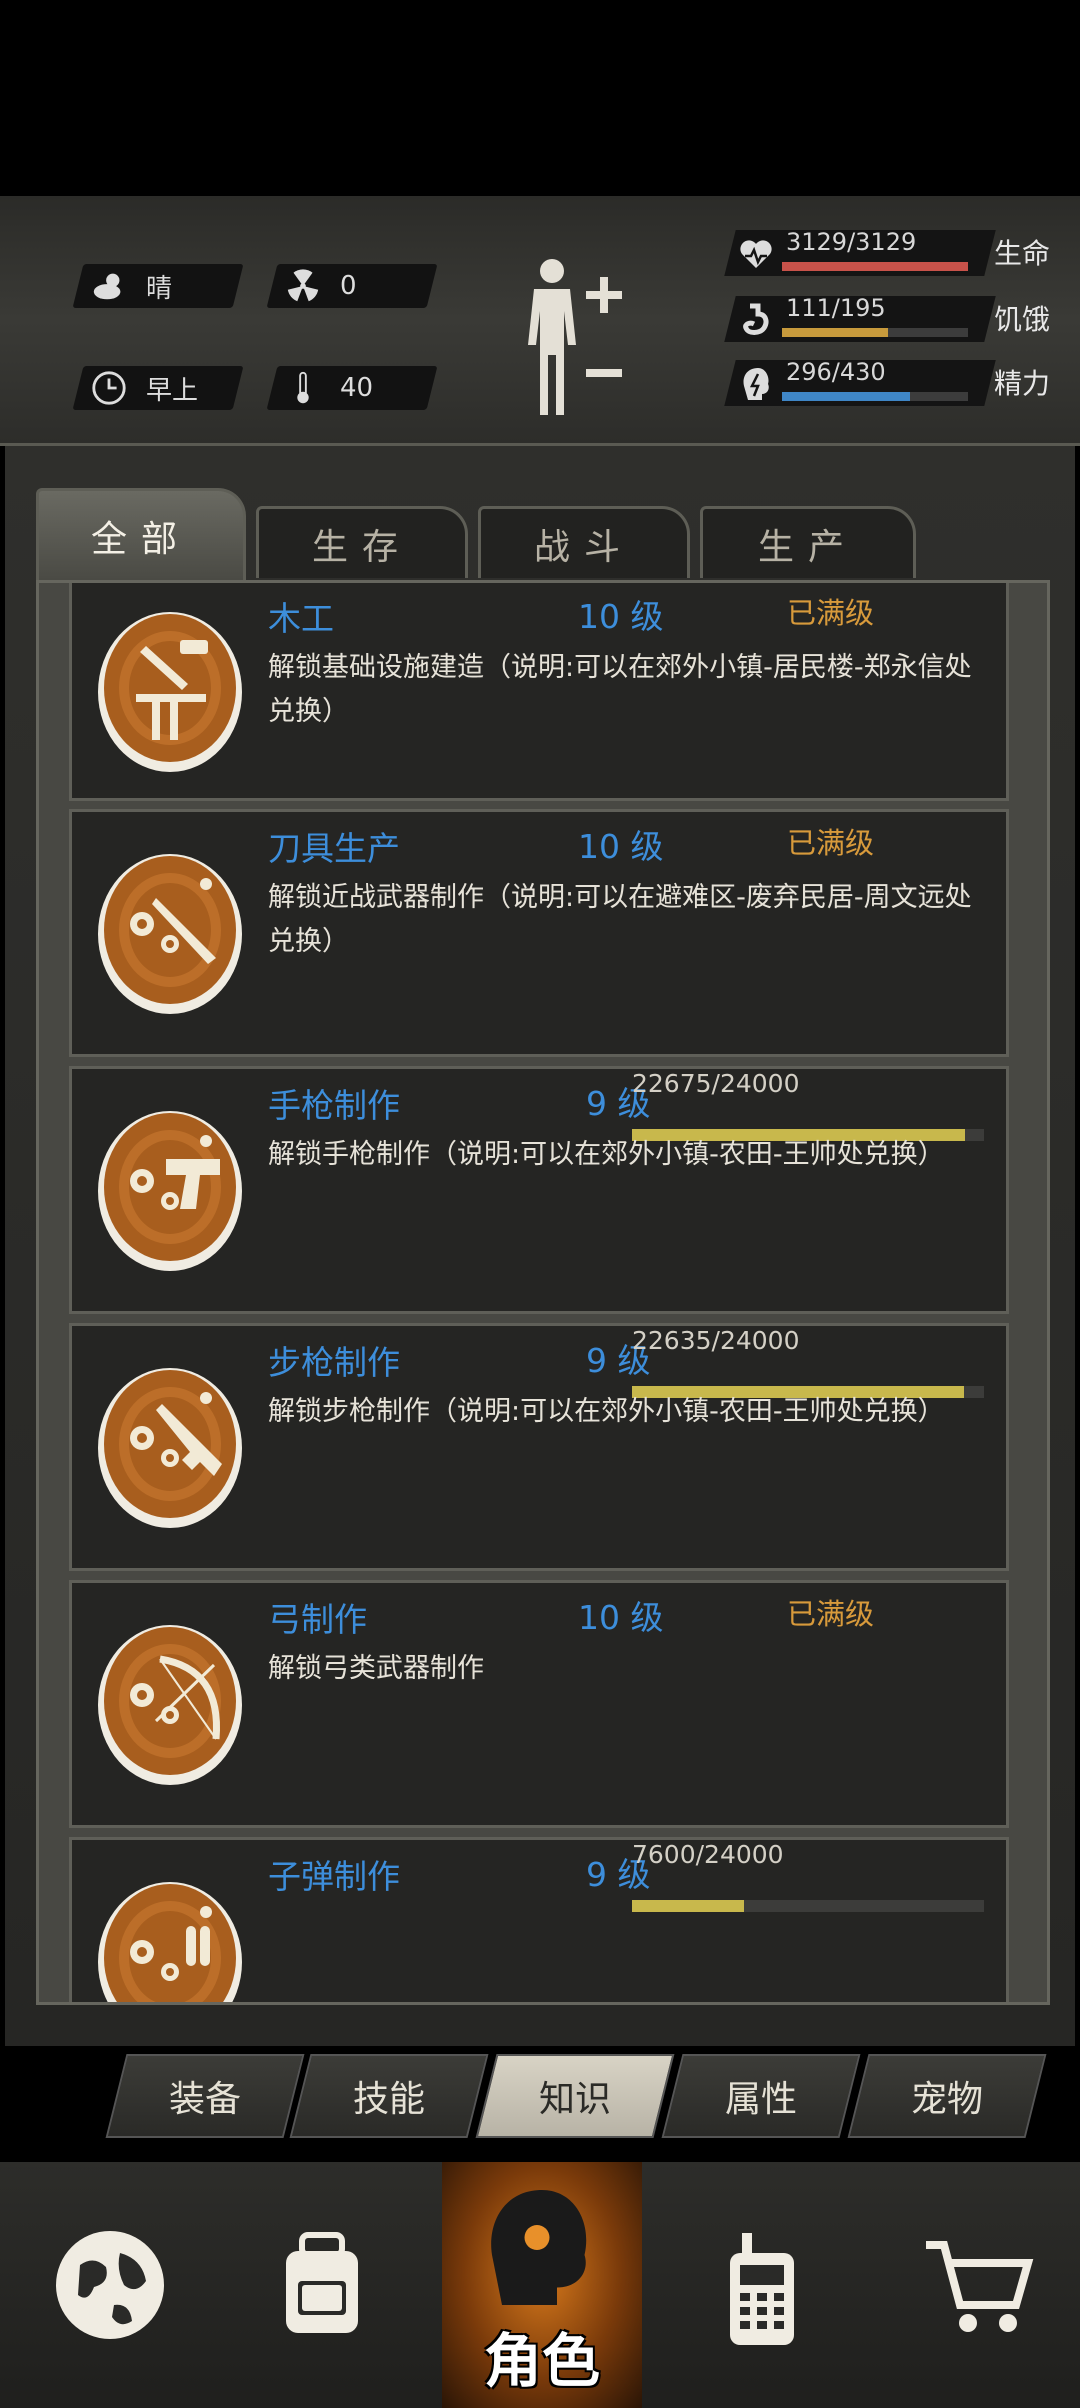  Describe the element at coordinates (334, 1362) in the screenshot. I see `skill-name: 步枪制作` at that location.